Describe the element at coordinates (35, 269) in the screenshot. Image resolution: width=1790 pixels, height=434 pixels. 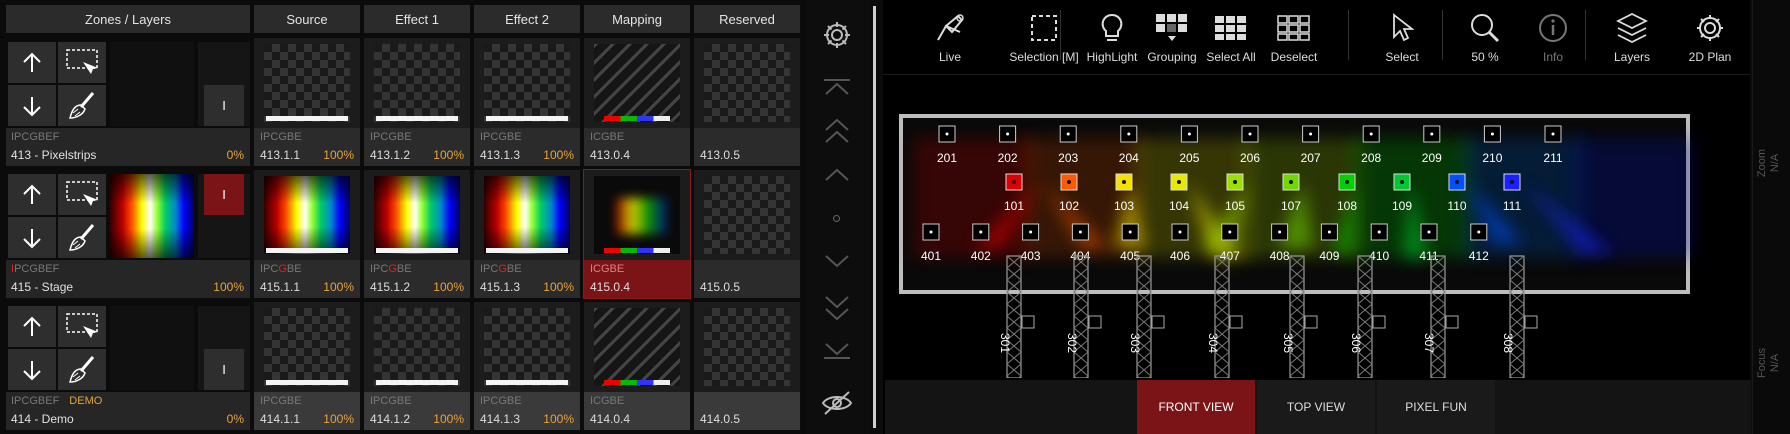
I see `zone-tags: IPCGBEF` at that location.